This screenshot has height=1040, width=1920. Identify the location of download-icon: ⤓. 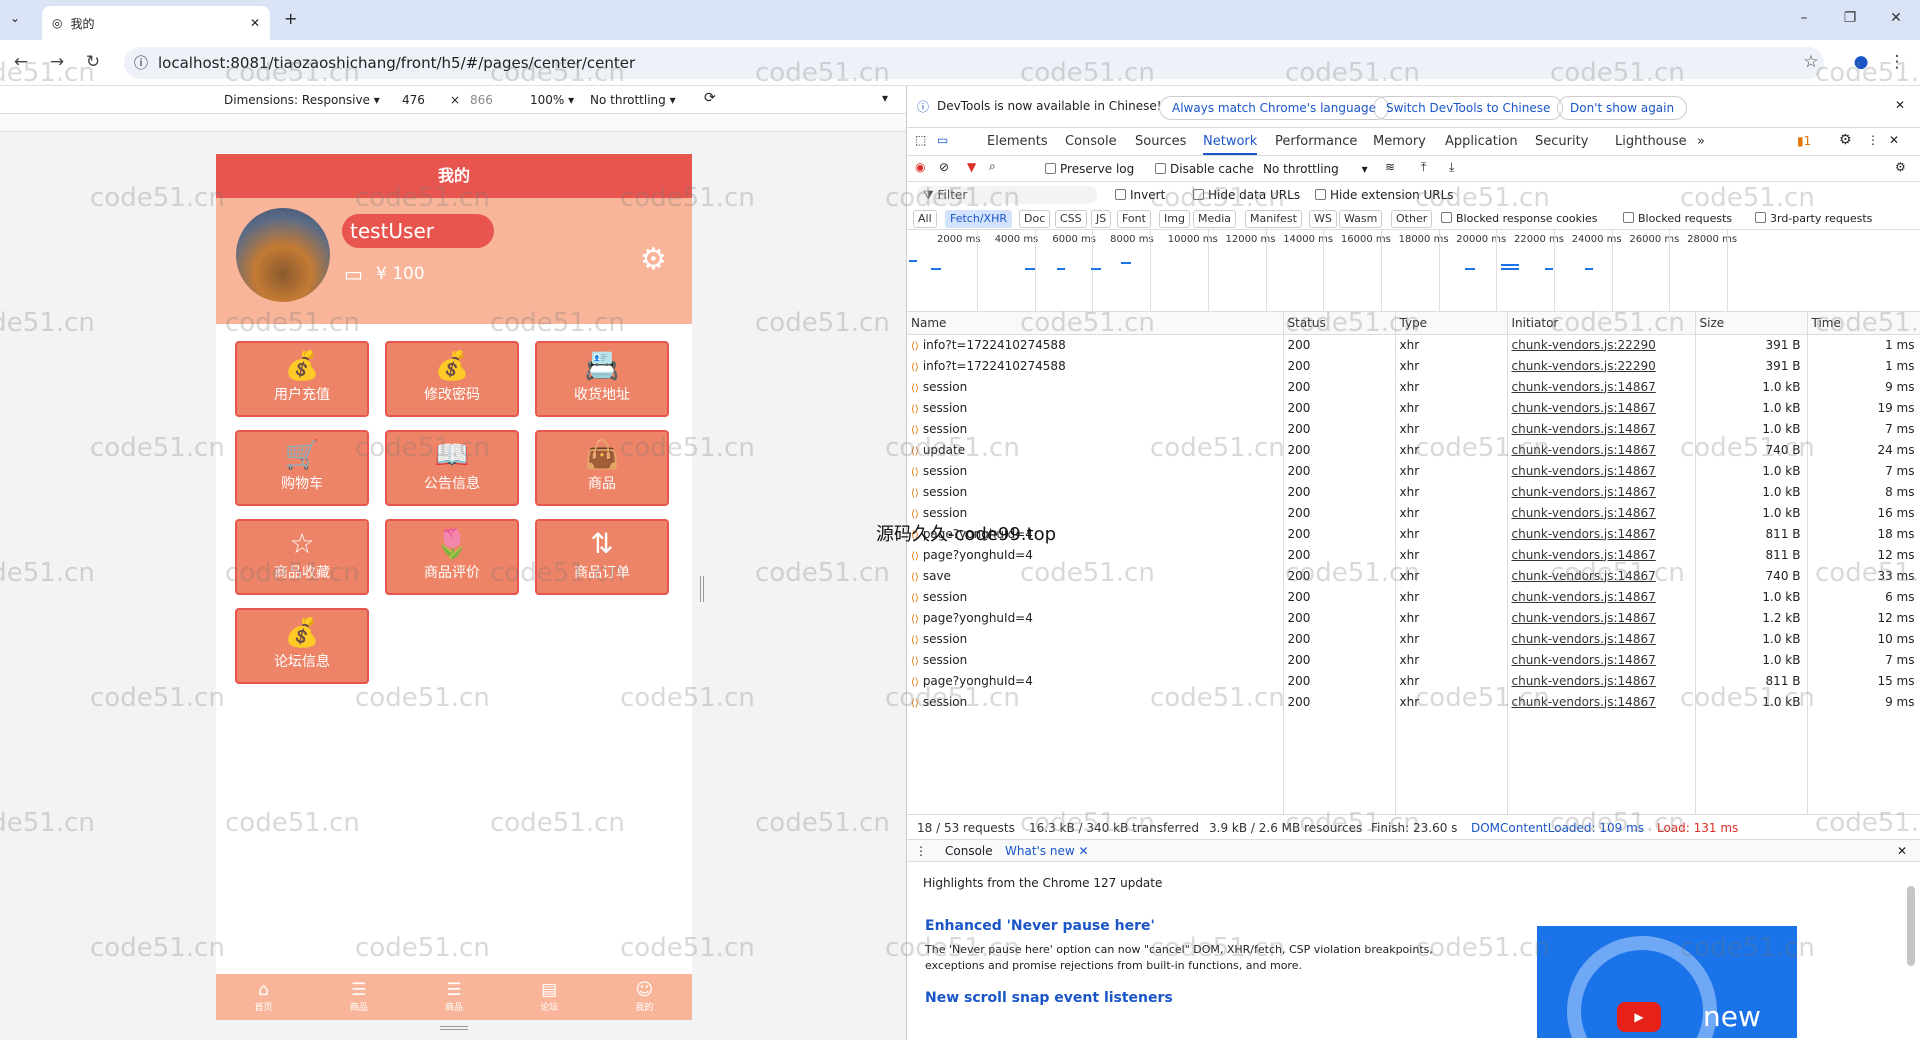
(1451, 167).